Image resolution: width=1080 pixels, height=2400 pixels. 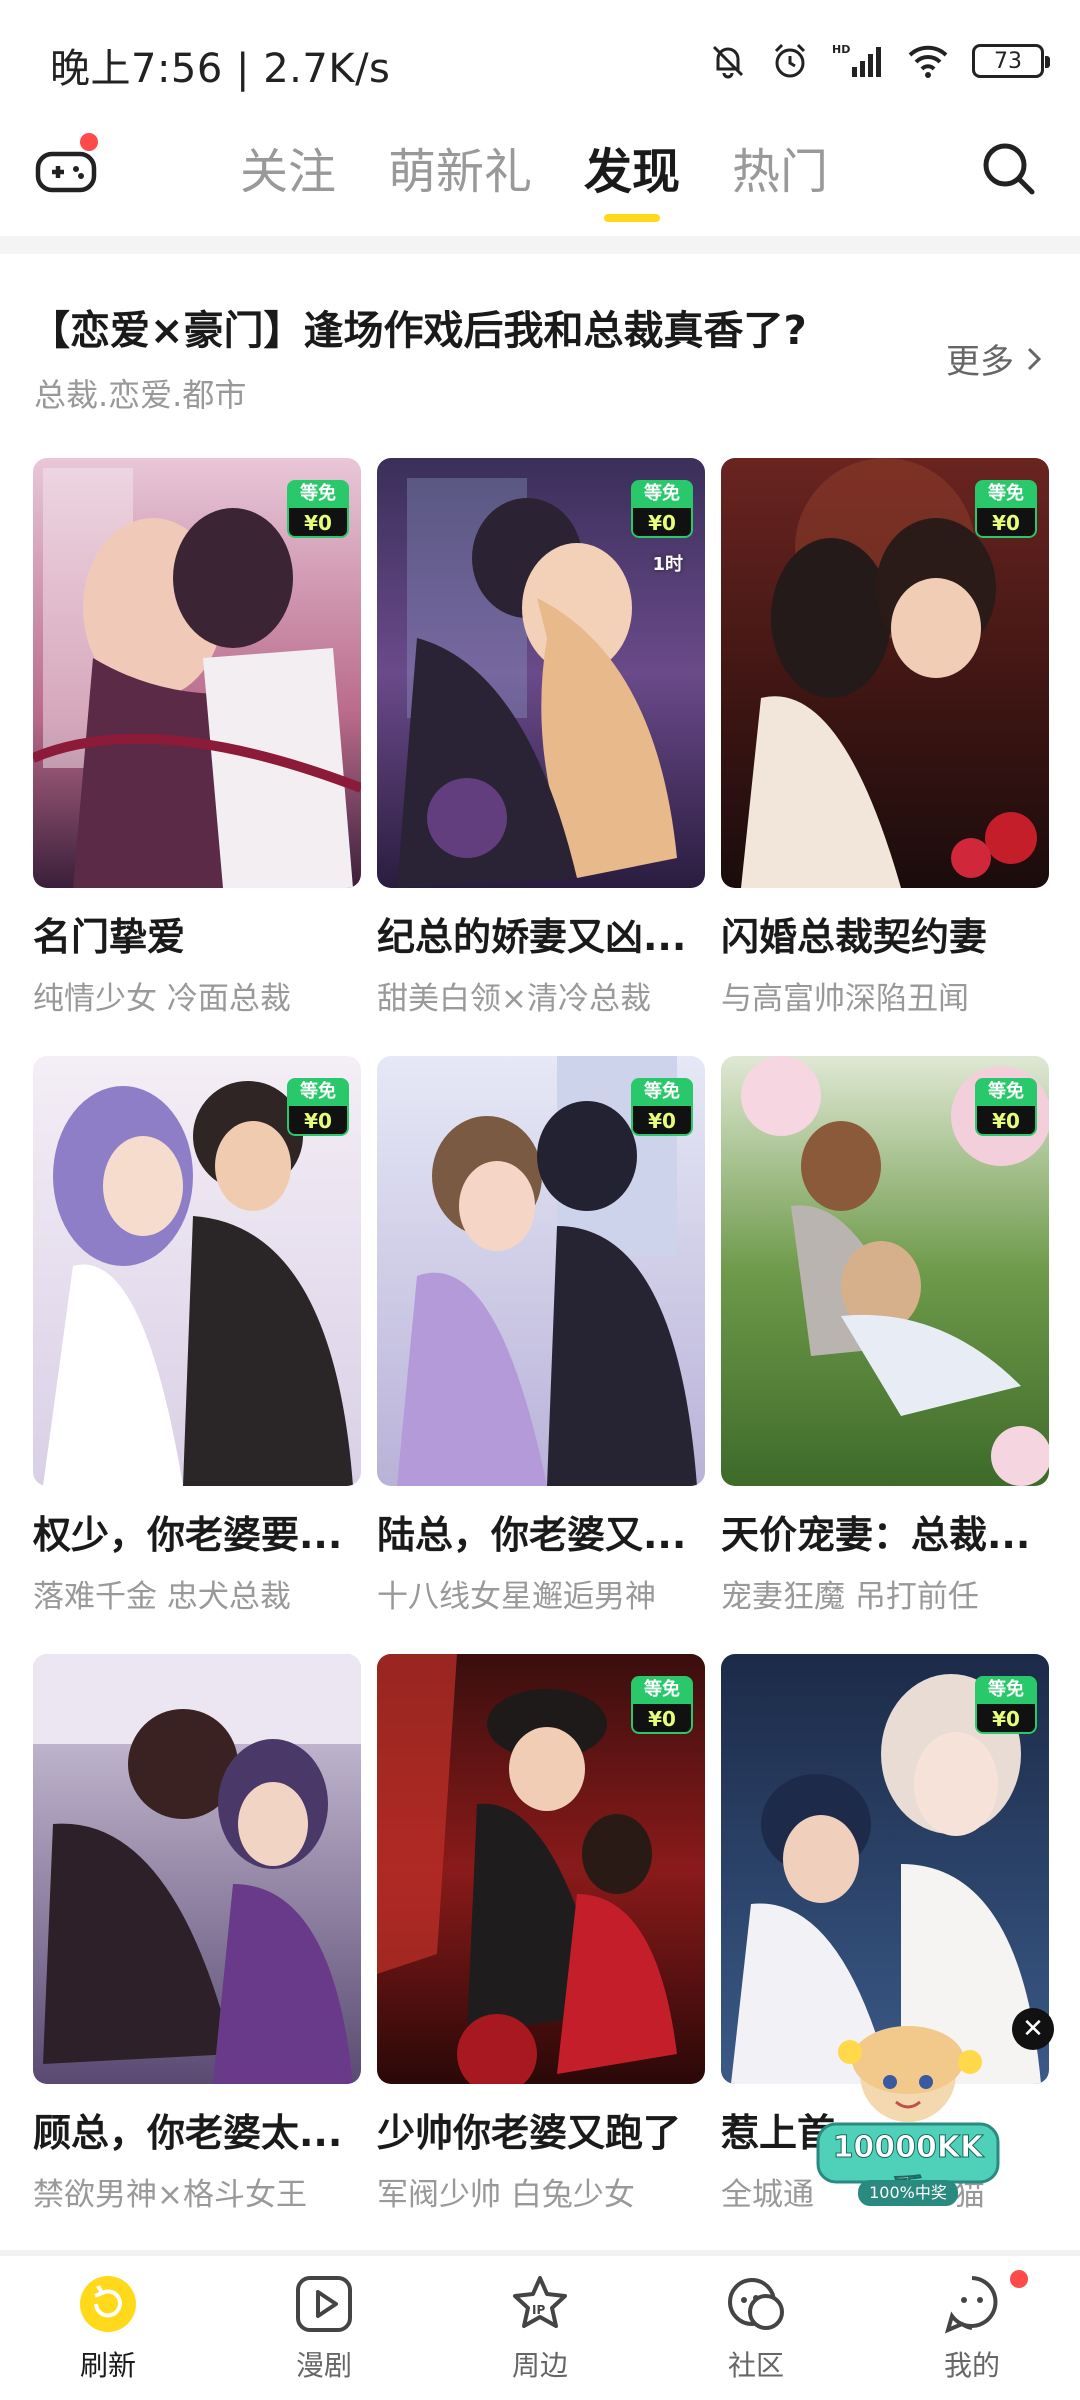 I want to click on tab-label: 热门, so click(x=780, y=172).